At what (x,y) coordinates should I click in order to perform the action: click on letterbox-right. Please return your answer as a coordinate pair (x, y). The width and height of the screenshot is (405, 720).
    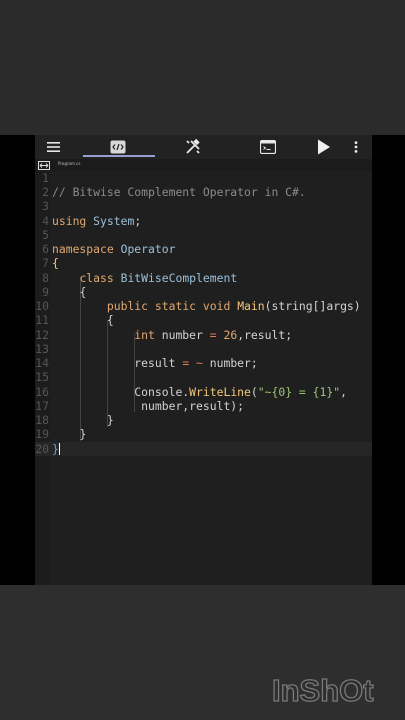
    Looking at the image, I should click on (388, 360).